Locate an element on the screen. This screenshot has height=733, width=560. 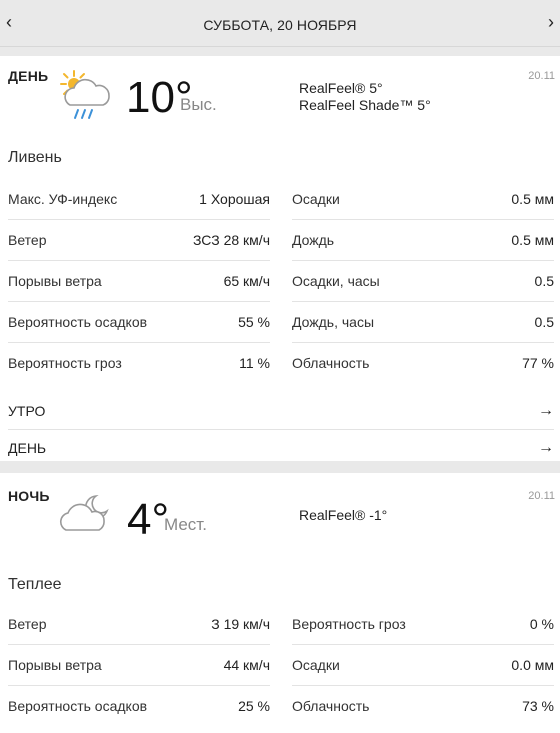
detail-value: 11 % is located at coordinates (254, 363).